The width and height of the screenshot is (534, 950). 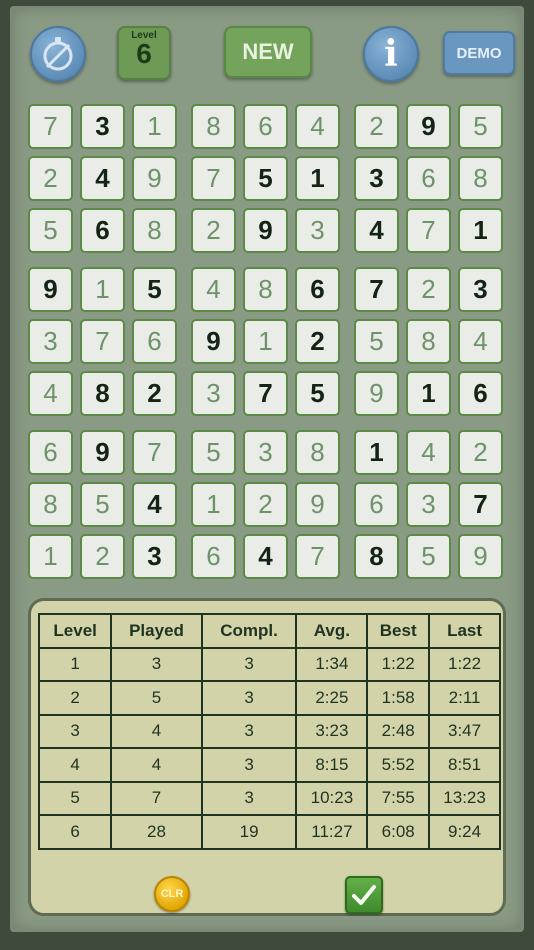 I want to click on ok-button, so click(x=364, y=895).